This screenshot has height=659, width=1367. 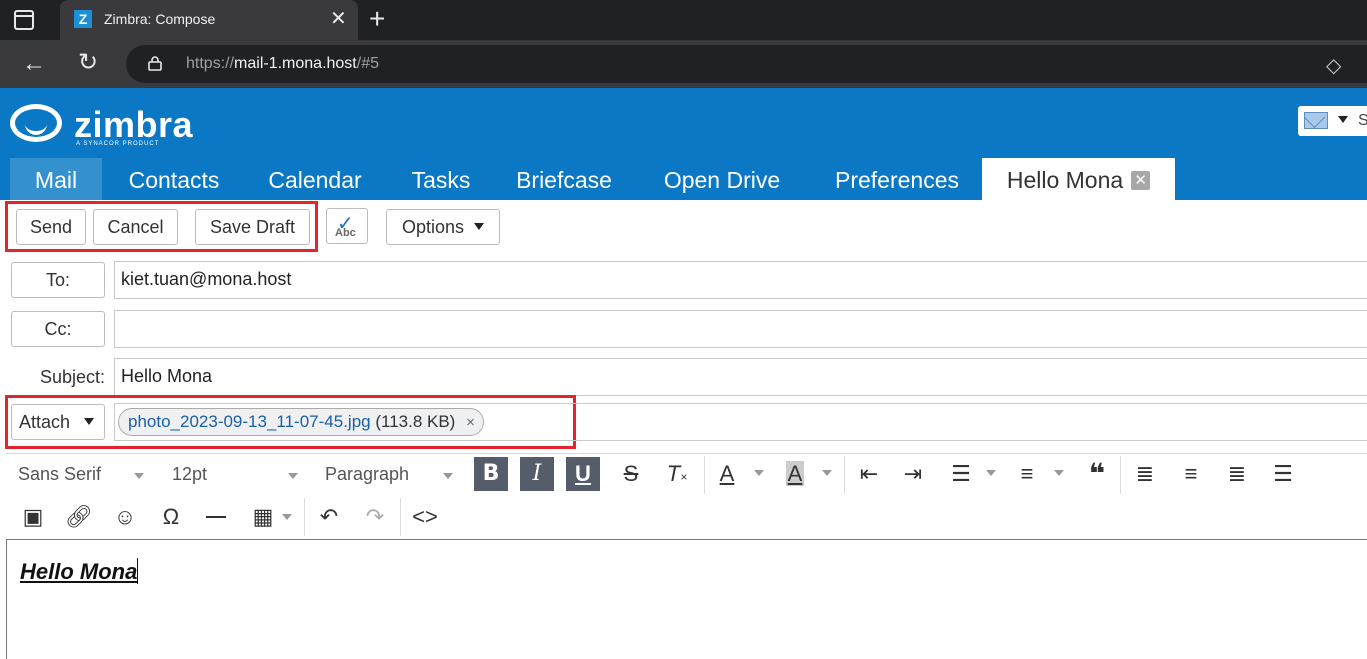 I want to click on horizontal-rule-icon, so click(x=215, y=517).